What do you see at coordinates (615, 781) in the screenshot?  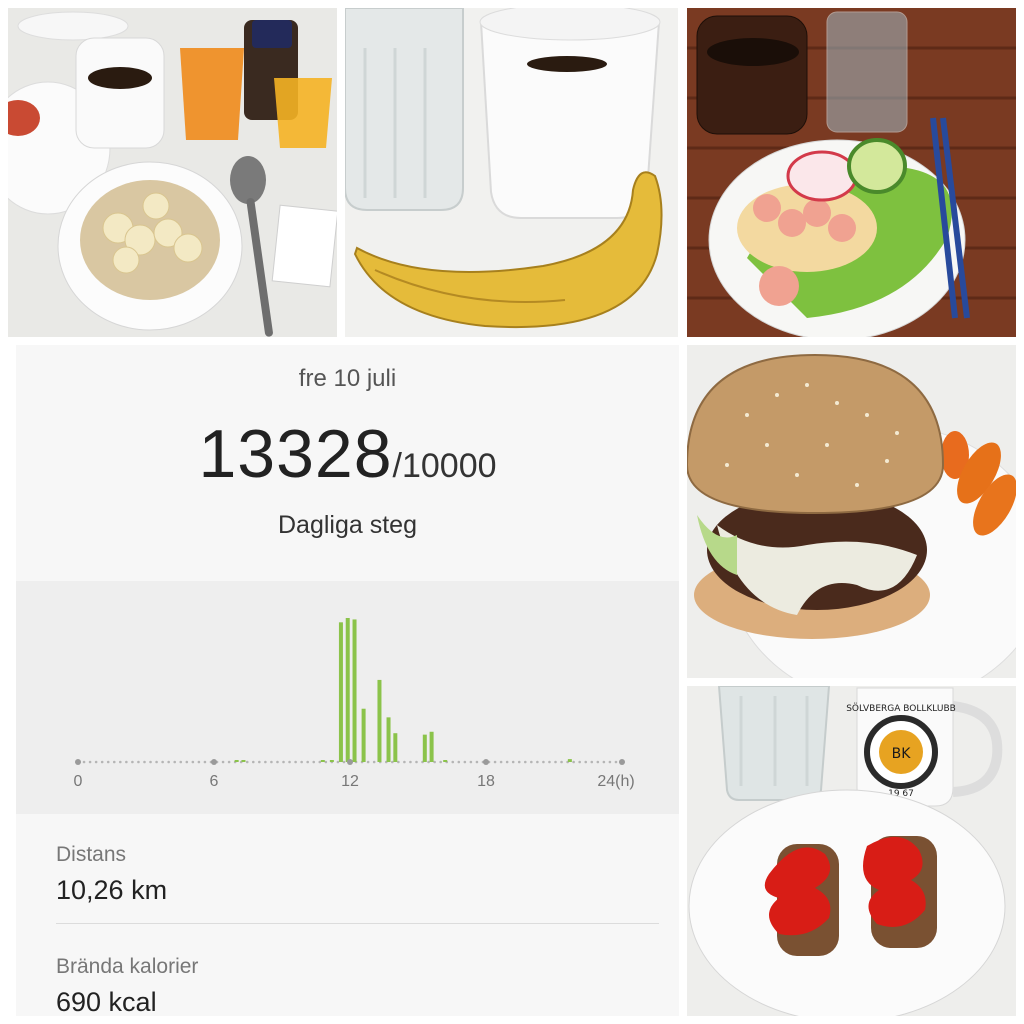 I see `x-tick-label: 24(h)` at bounding box center [615, 781].